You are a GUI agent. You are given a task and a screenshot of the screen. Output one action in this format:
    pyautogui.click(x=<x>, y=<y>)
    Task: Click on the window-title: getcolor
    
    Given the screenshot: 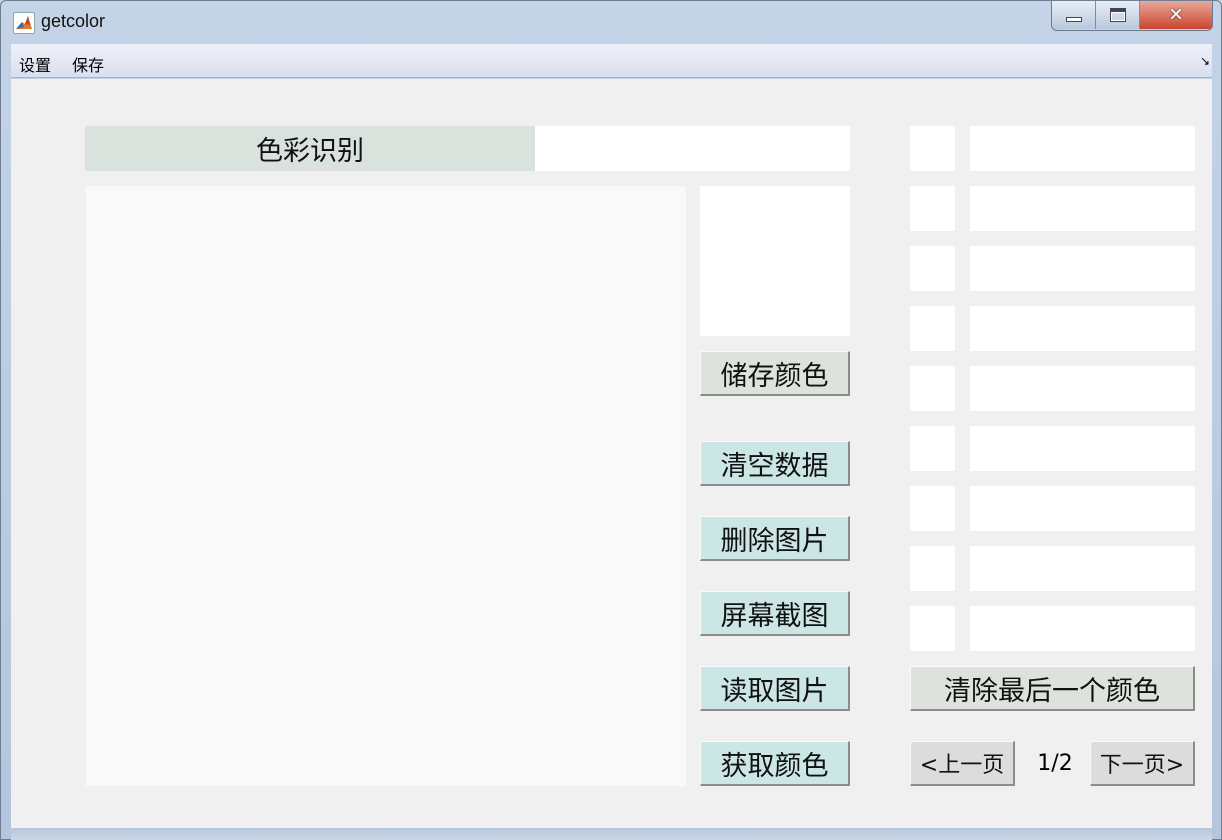 What is the action you would take?
    pyautogui.click(x=73, y=21)
    